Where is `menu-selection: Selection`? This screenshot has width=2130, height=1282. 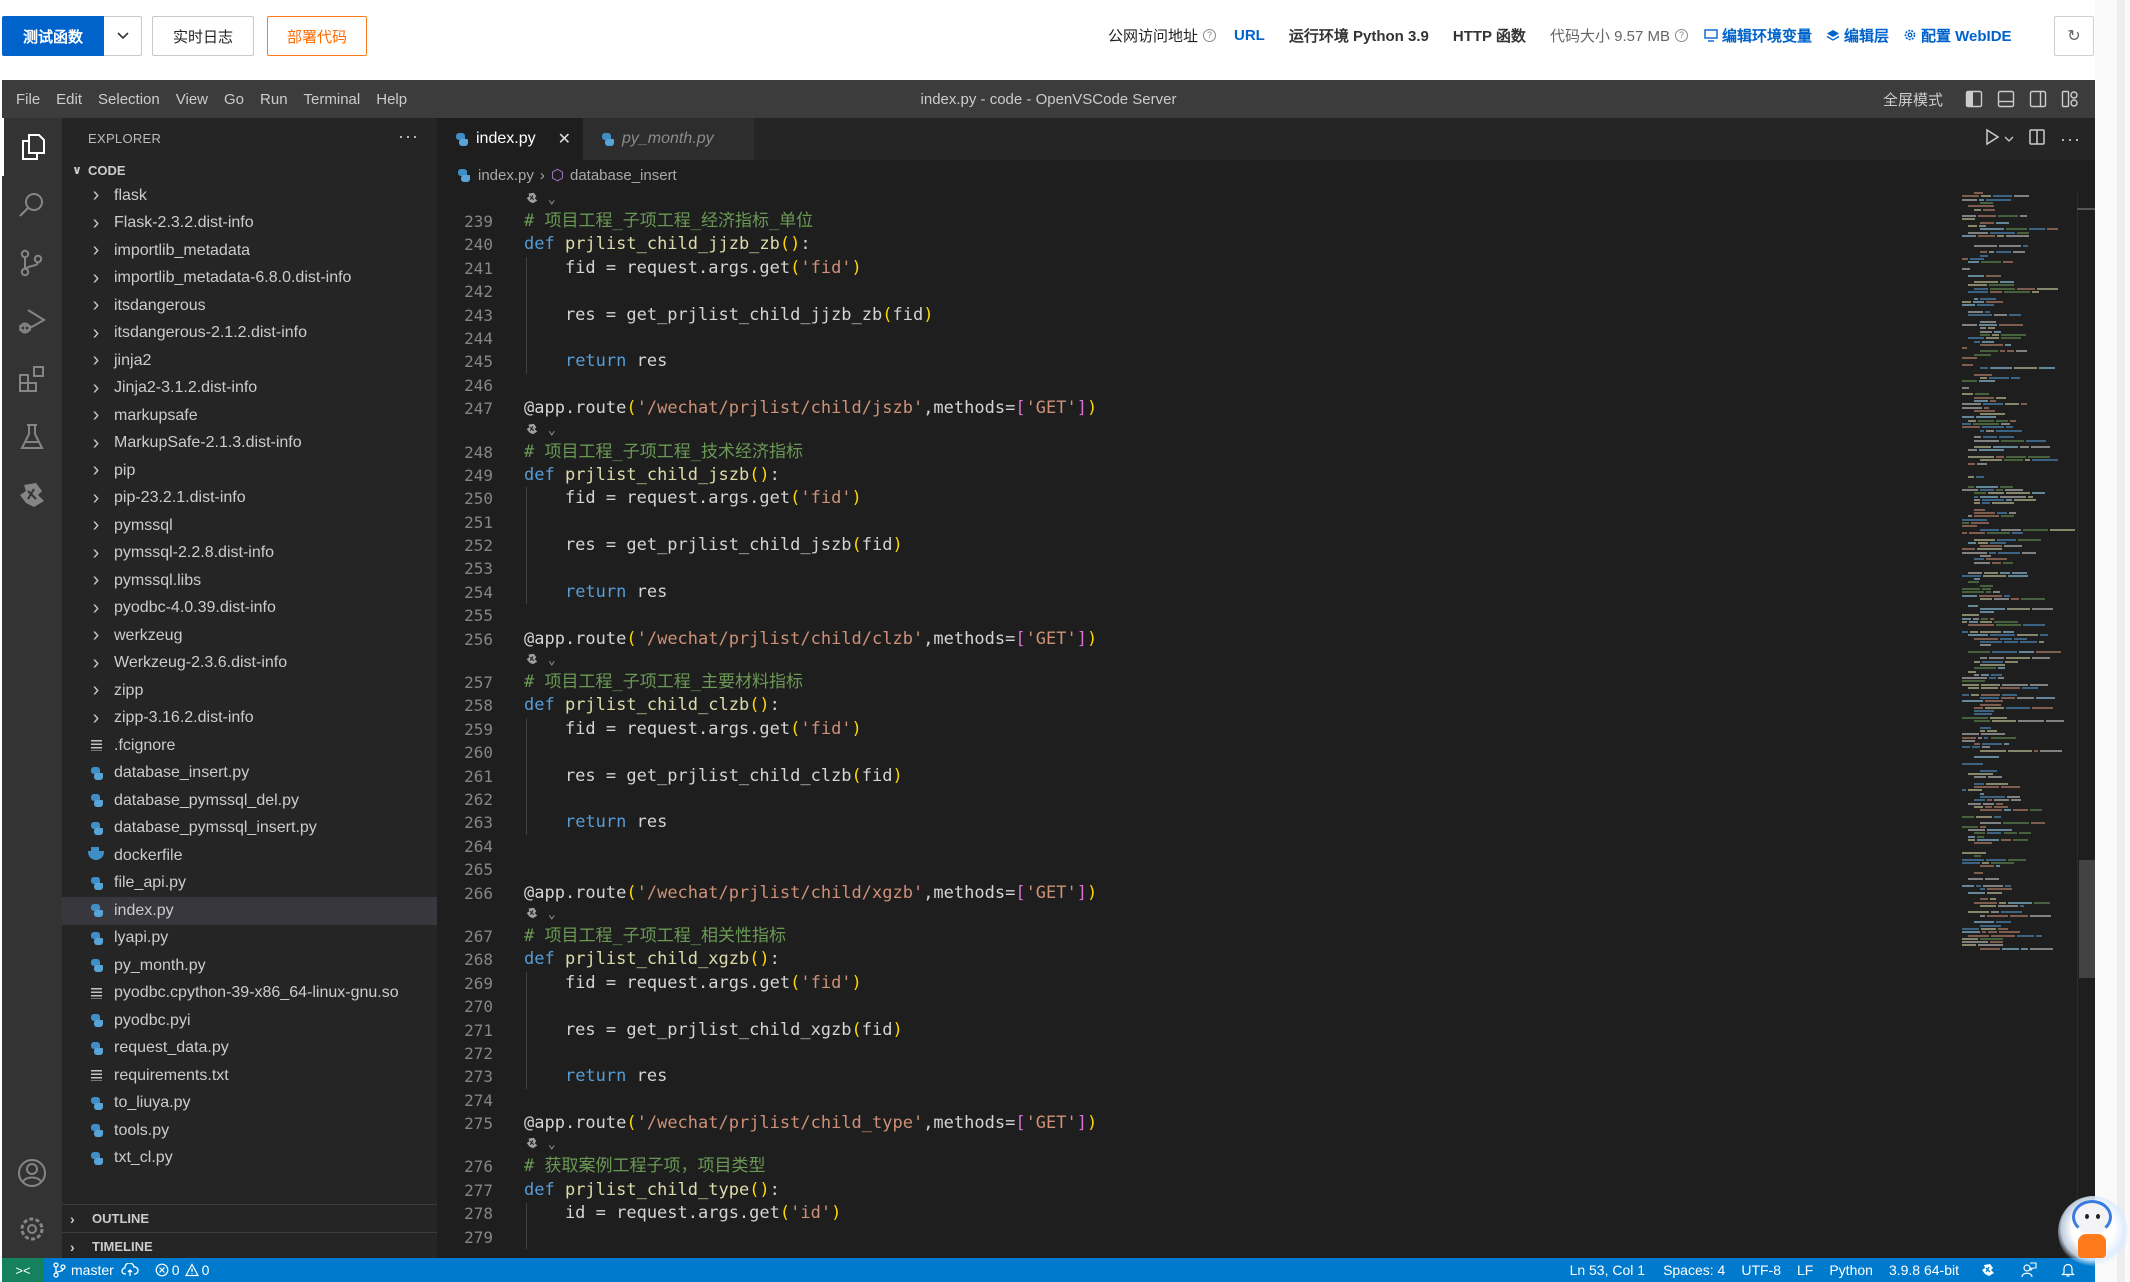
menu-selection: Selection is located at coordinates (129, 99).